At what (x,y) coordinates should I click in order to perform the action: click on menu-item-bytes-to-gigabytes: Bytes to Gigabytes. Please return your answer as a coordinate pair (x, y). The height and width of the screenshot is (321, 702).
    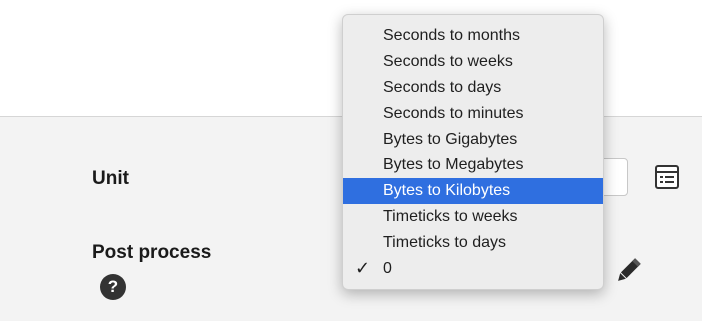
    Looking at the image, I should click on (473, 140).